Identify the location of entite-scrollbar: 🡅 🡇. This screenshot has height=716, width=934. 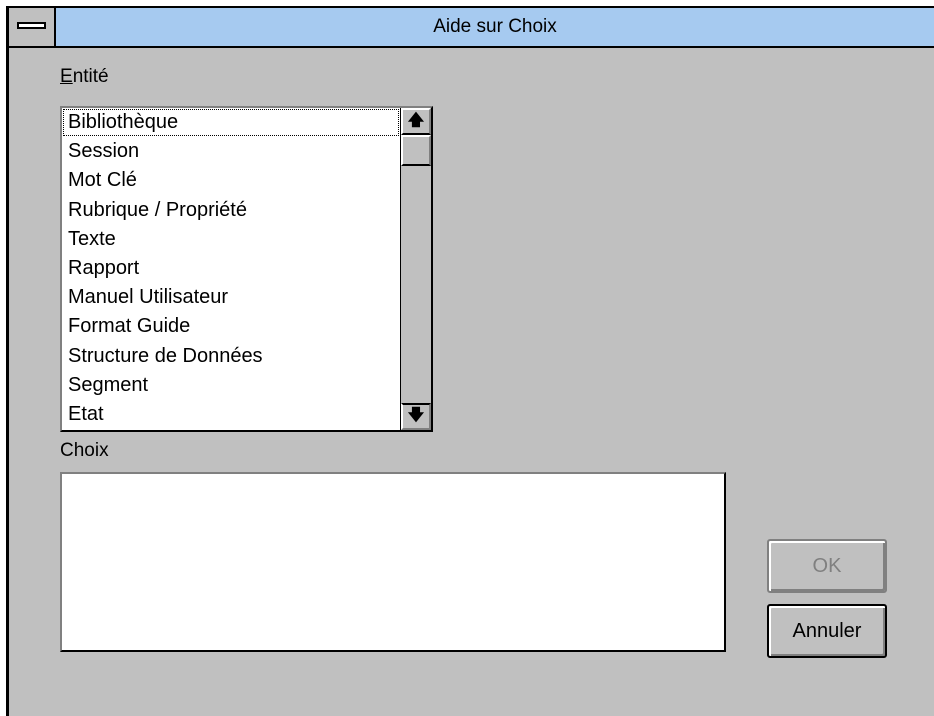
(415, 269).